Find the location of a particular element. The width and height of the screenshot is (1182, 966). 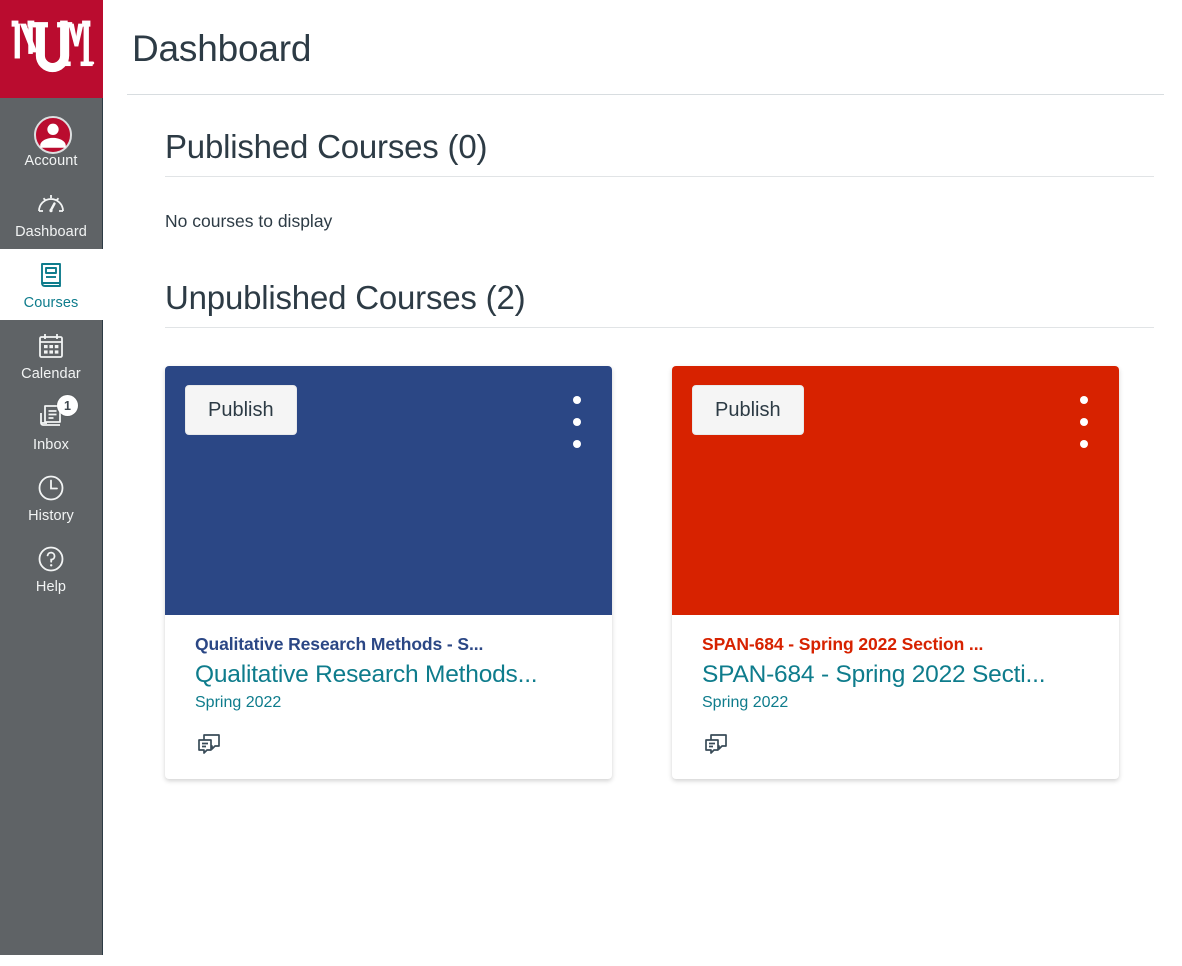

book-icon is located at coordinates (51, 275).